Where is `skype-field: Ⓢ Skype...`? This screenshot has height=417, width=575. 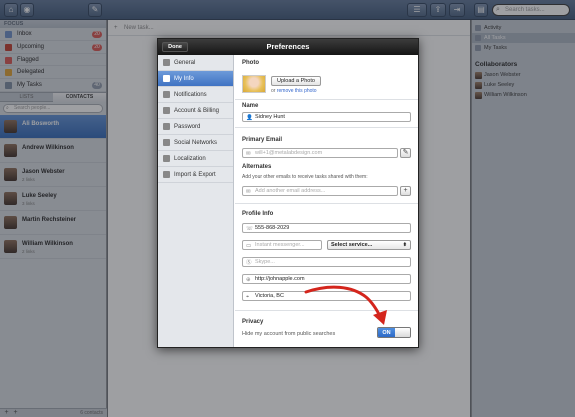
skype-field: Ⓢ Skype... is located at coordinates (326, 262).